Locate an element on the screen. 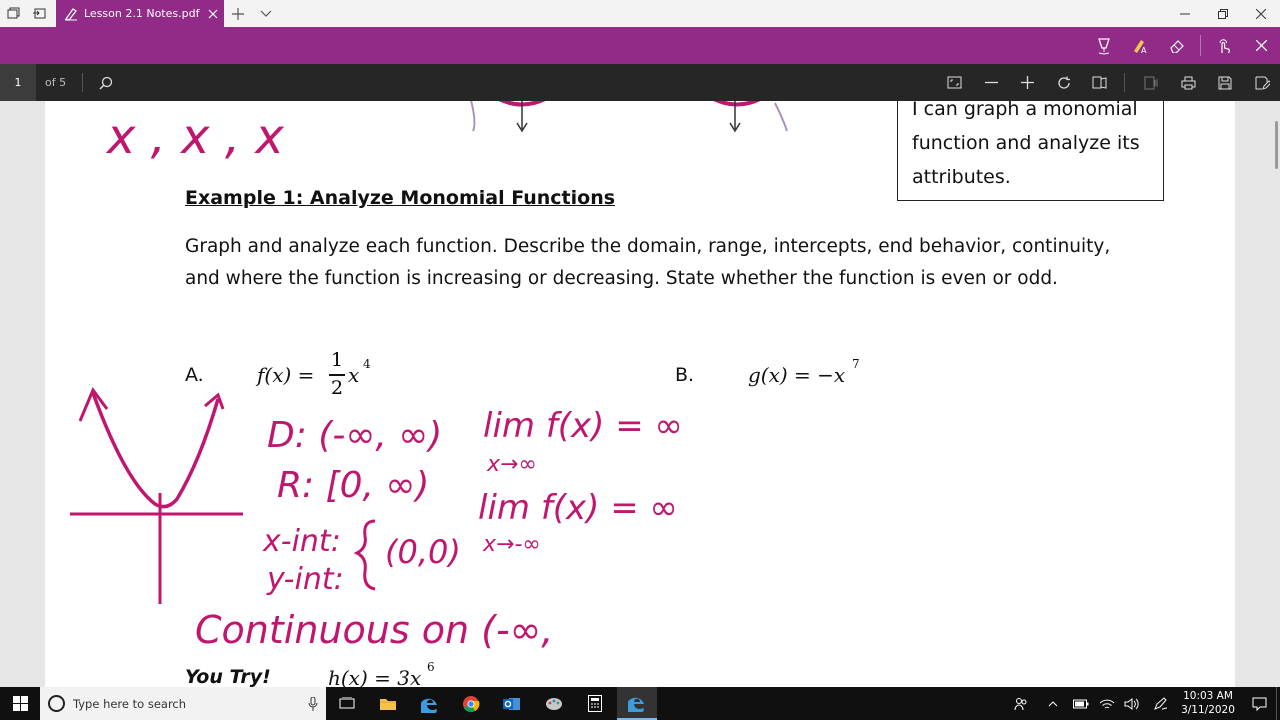 This screenshot has width=1280, height=720. search-icon is located at coordinates (106, 83).